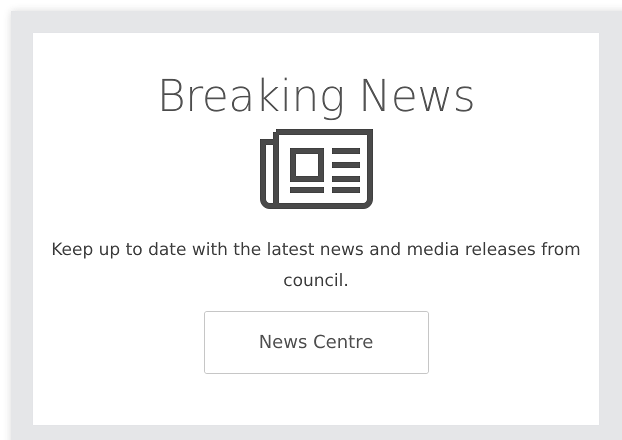 The image size is (622, 440). I want to click on newspaper-icon, so click(316, 169).